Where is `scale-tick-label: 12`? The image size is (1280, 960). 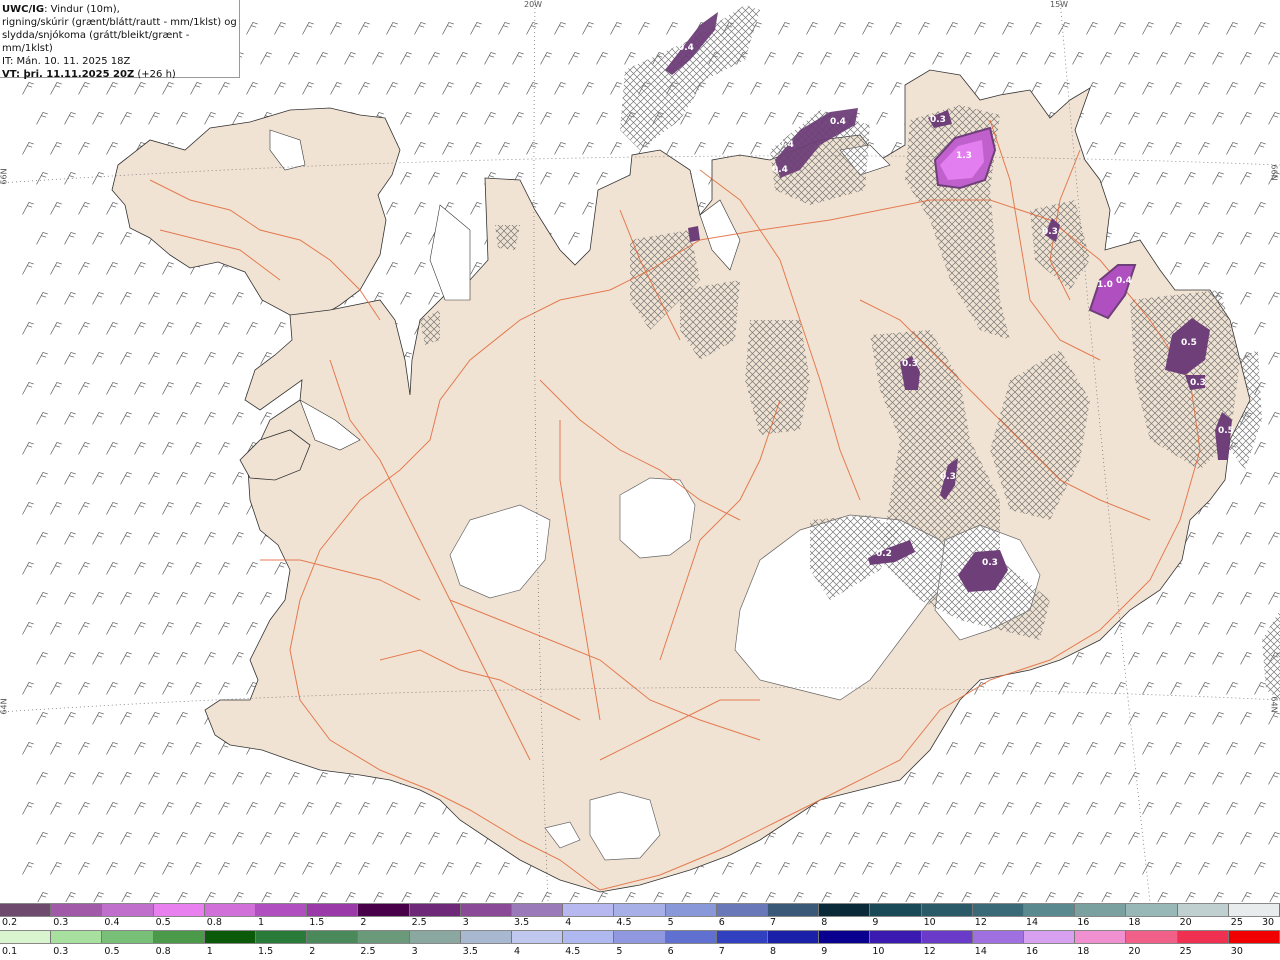
scale-tick-label: 12 is located at coordinates (980, 922).